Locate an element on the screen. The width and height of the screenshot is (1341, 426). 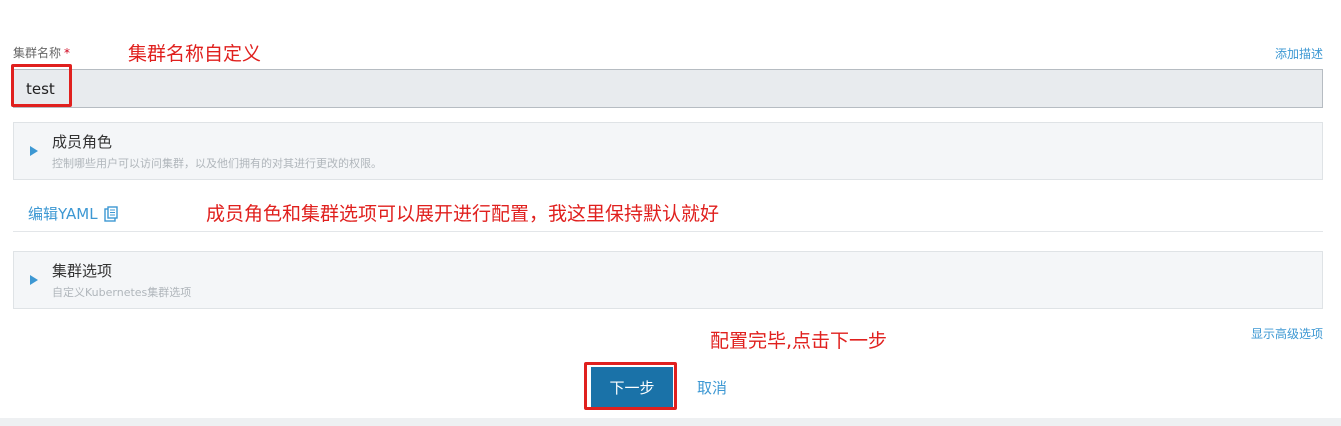
member-roles-description: 控制哪些用户可以访问集群，以及他们拥有的对其进行更改的权限。 is located at coordinates (217, 163).